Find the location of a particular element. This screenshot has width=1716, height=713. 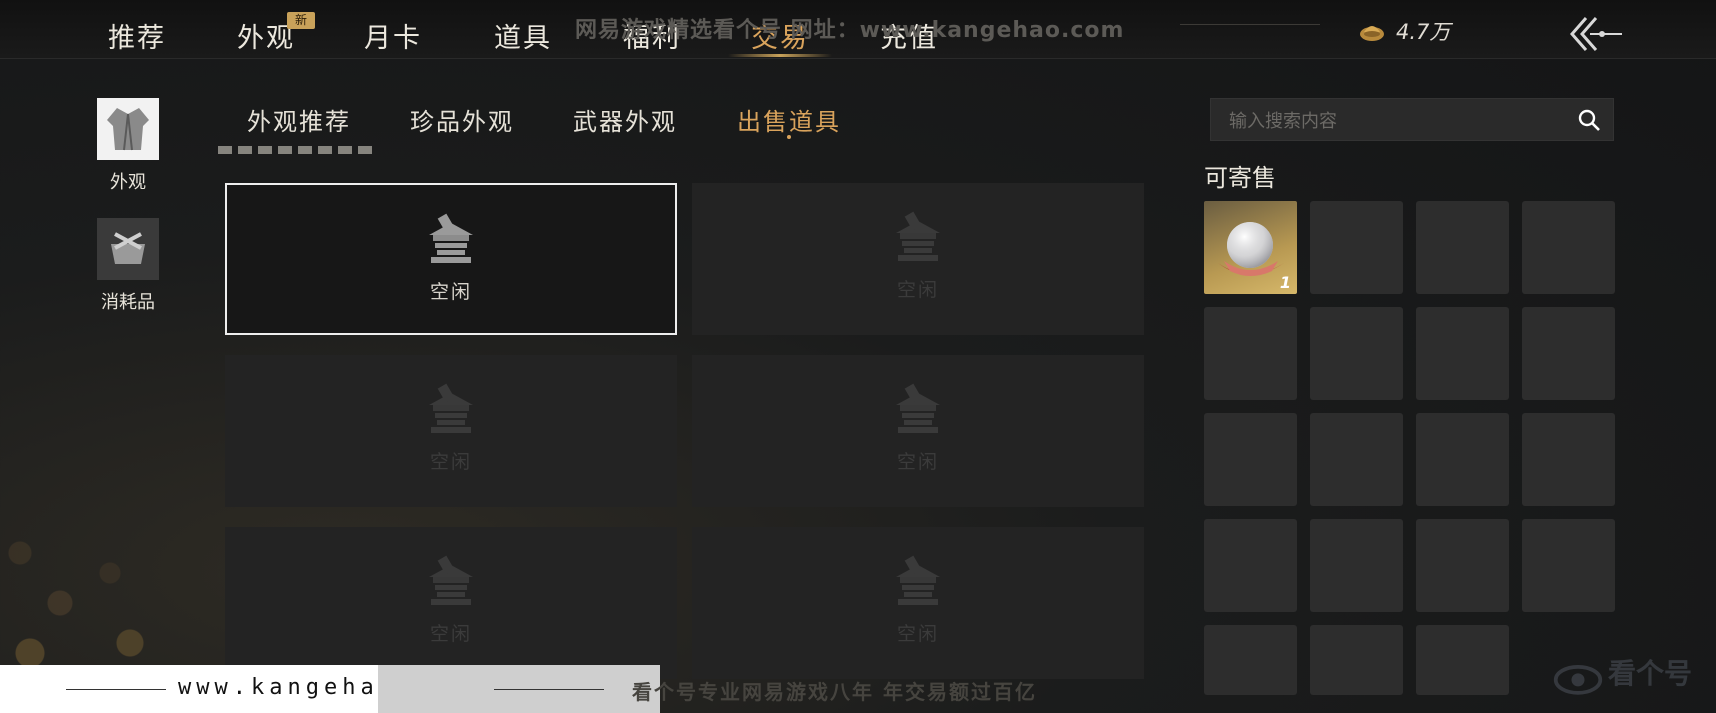

gold-ingot-icon is located at coordinates (1372, 33).